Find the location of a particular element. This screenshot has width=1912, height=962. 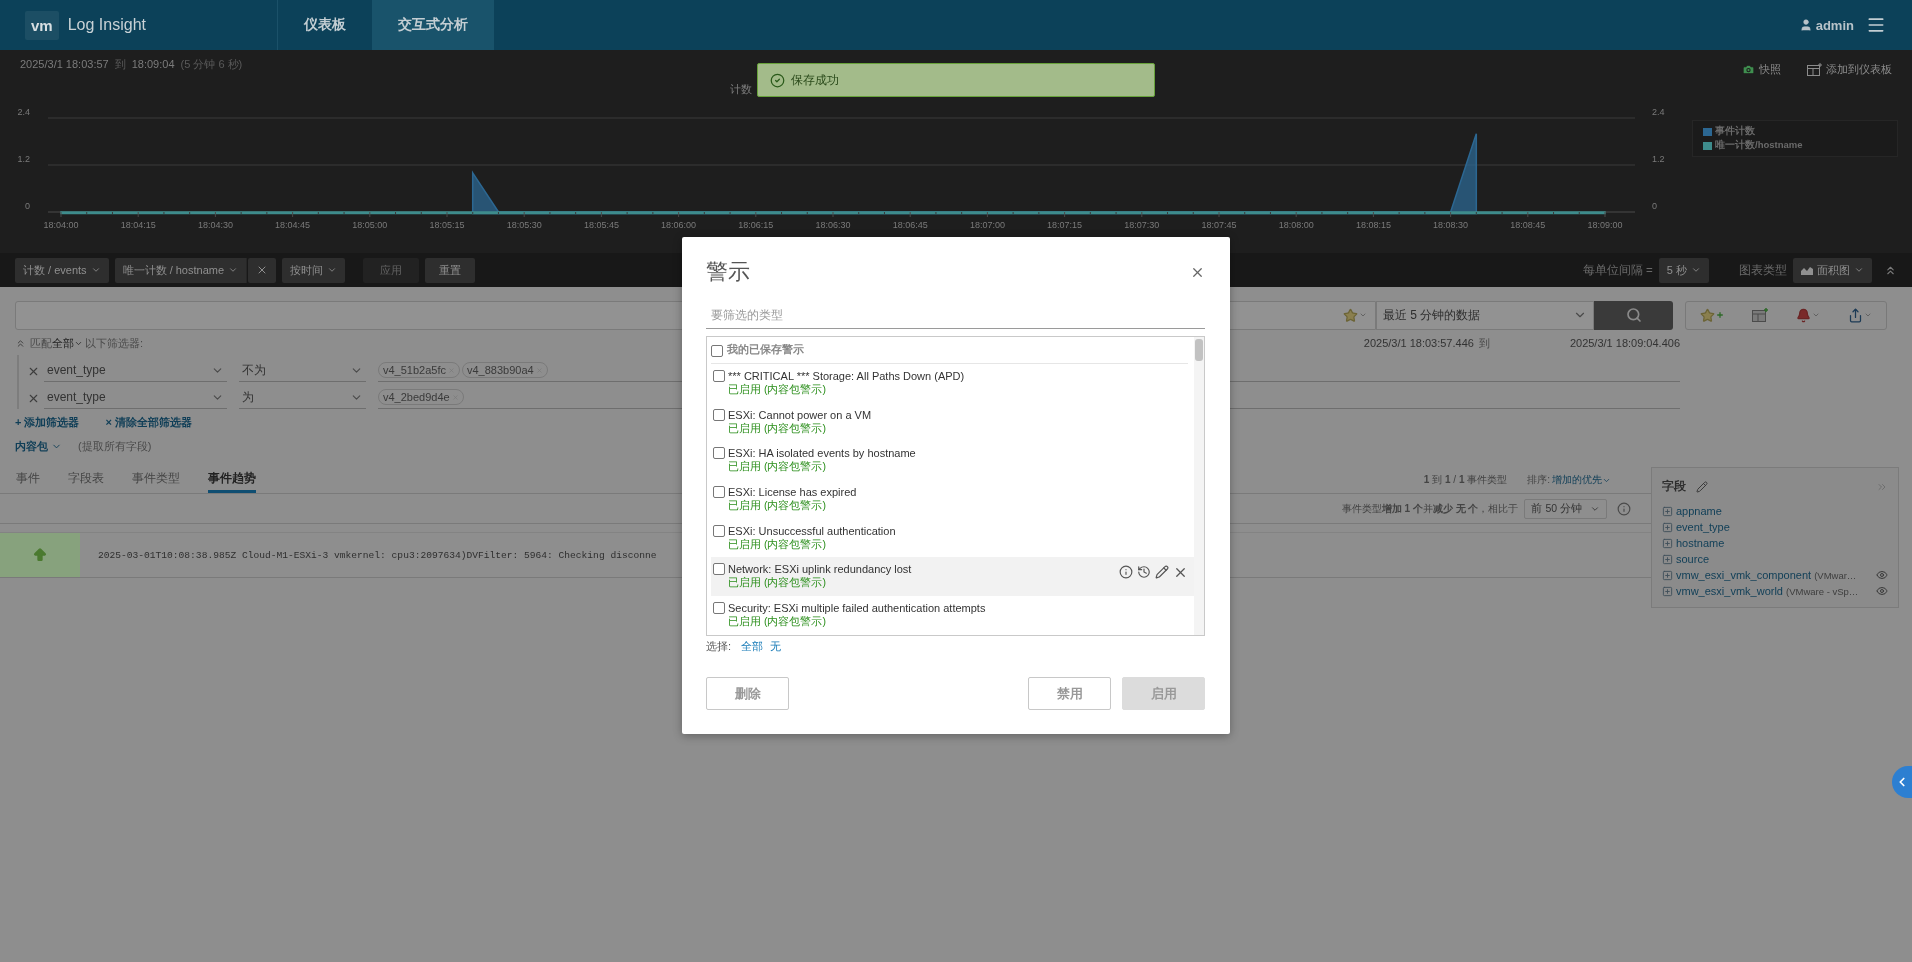

axis-tick-label: 18:08:30 is located at coordinates (1451, 225).